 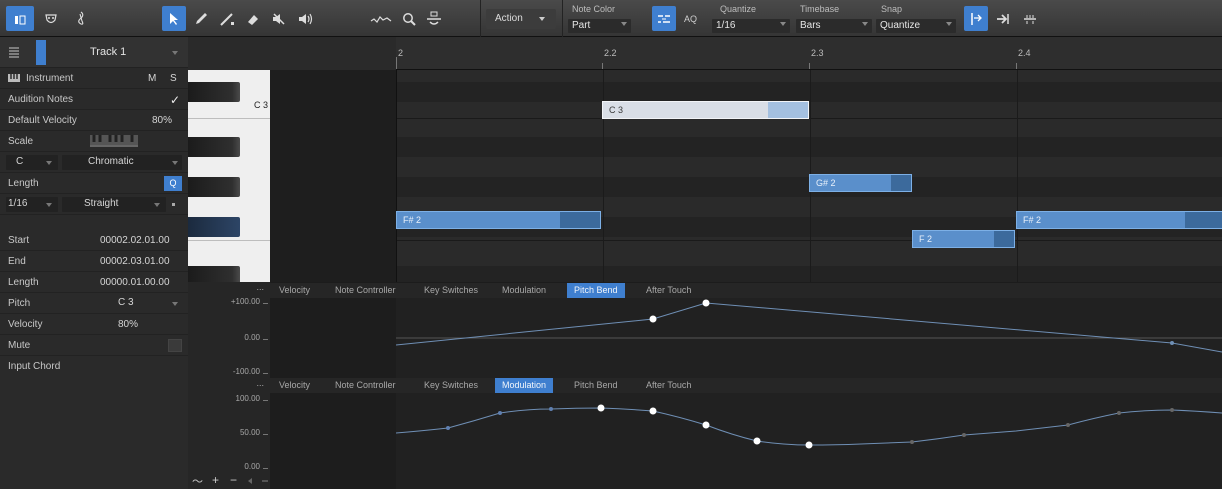 What do you see at coordinates (265, 468) in the screenshot?
I see `scale-tick` at bounding box center [265, 468].